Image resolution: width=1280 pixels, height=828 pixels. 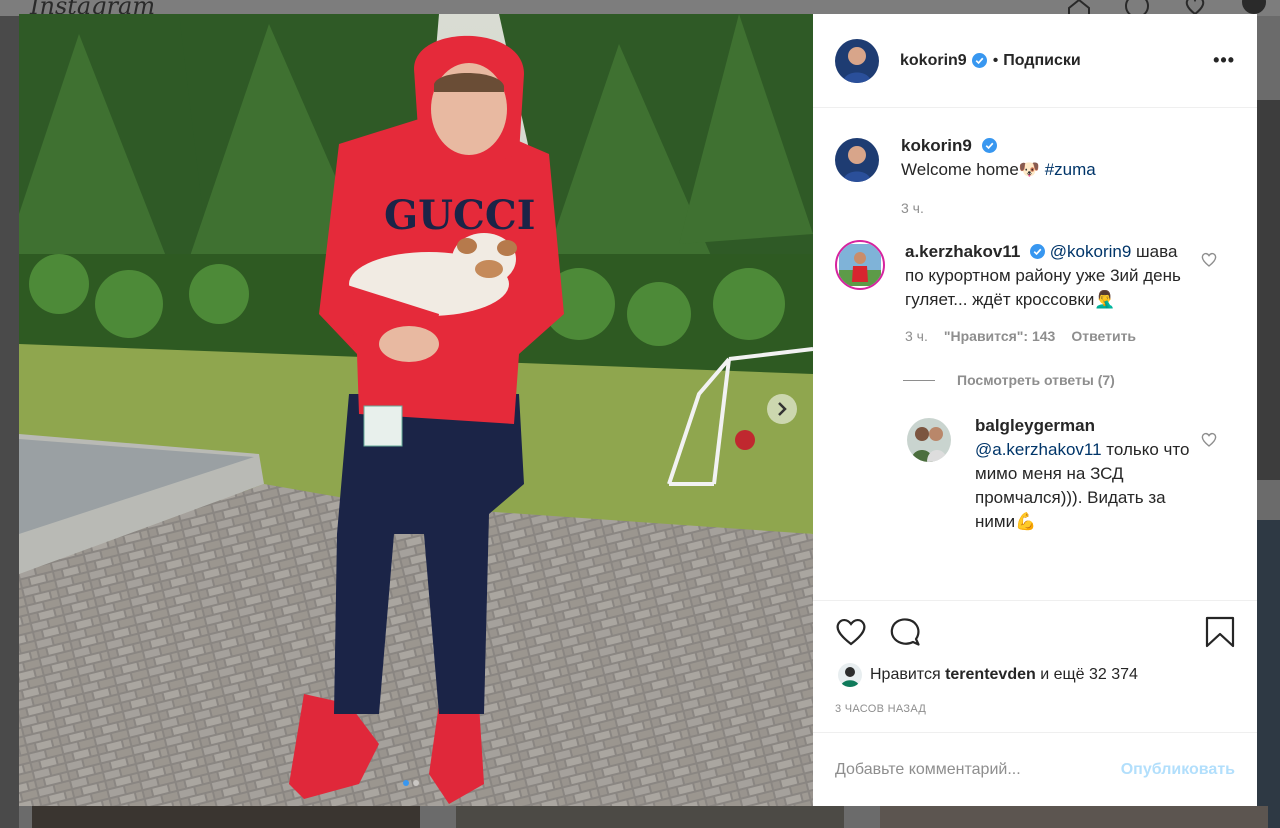 What do you see at coordinates (1041, 61) in the screenshot?
I see `follow-status-button: Подписки` at bounding box center [1041, 61].